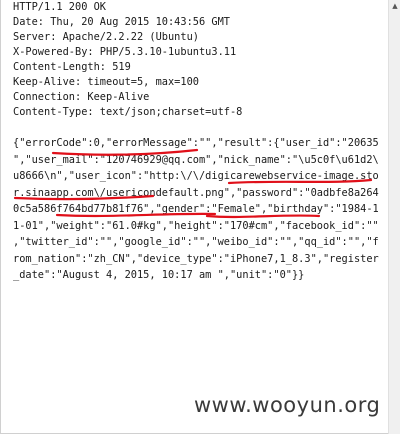 This screenshot has width=400, height=434. Describe the element at coordinates (125, 52) in the screenshot. I see `header-x-powered-by: X-Powered-By: PHP/5.3.10-1ubuntu3.11` at that location.